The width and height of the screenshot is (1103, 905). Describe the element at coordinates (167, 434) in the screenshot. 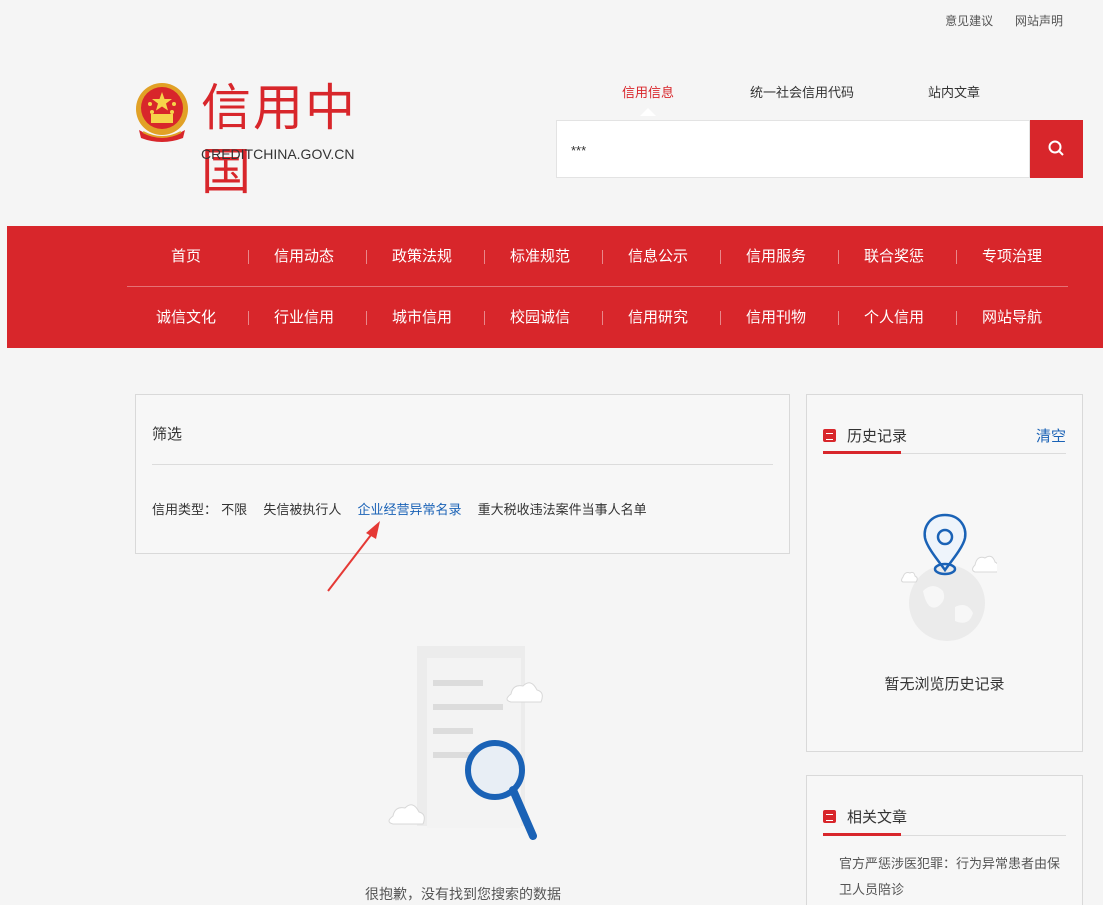

I see `filter-title: 筛选` at that location.